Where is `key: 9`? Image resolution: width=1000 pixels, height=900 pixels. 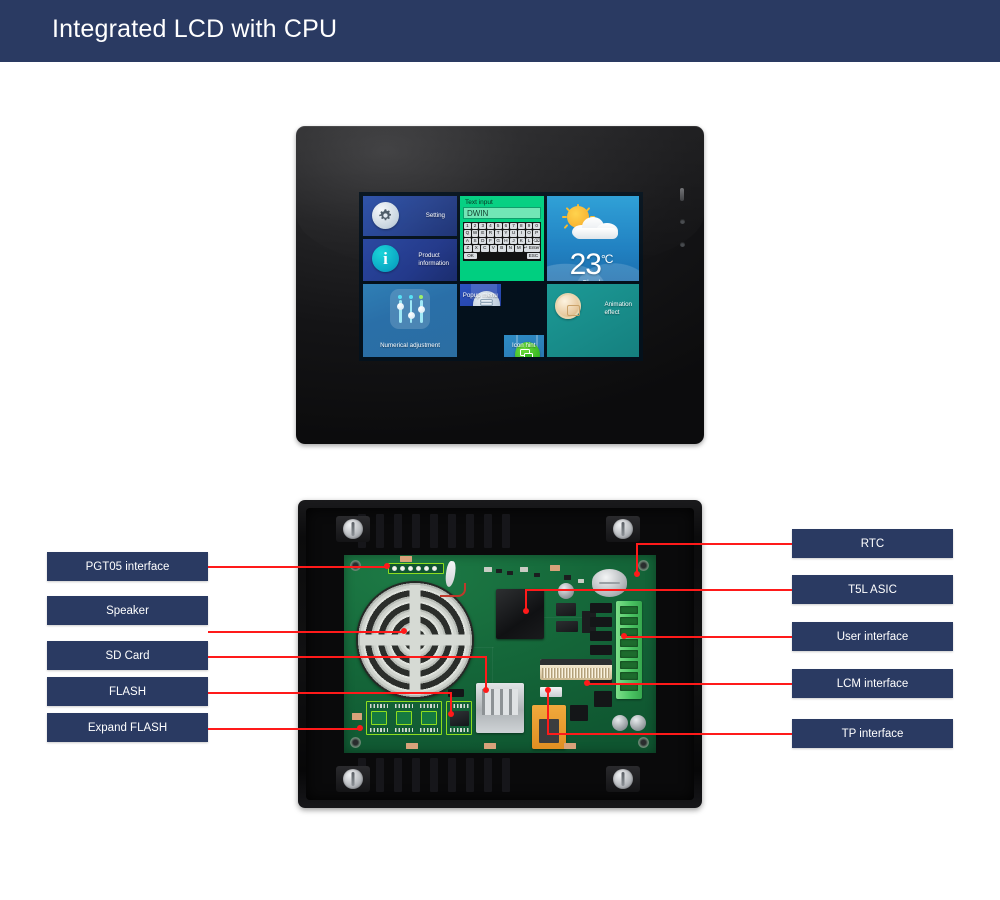
key: 9 is located at coordinates (529, 226).